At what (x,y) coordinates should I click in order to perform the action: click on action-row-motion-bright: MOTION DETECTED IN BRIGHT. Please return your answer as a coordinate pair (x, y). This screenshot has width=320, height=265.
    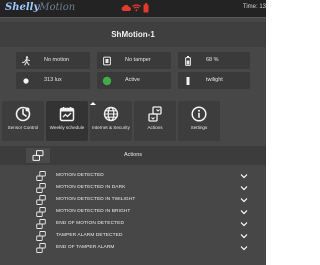
    Looking at the image, I should click on (133, 211).